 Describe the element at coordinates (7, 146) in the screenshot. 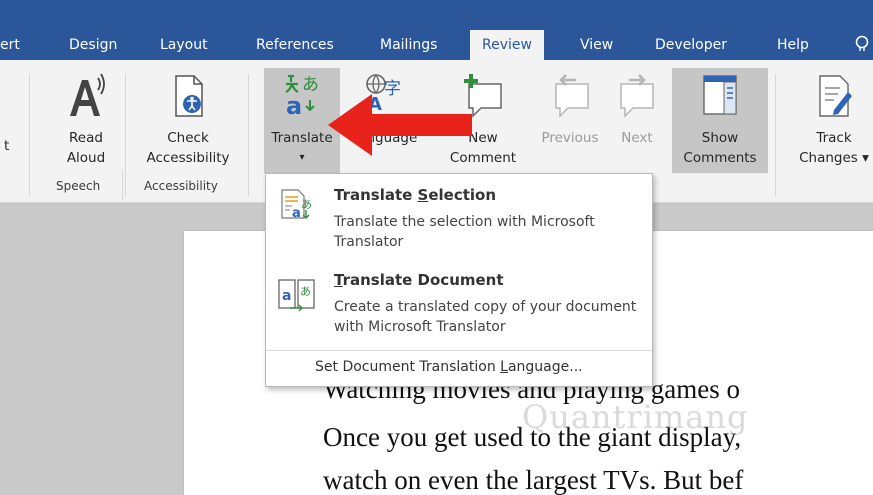

I see `ribbon-cut-label: t` at that location.